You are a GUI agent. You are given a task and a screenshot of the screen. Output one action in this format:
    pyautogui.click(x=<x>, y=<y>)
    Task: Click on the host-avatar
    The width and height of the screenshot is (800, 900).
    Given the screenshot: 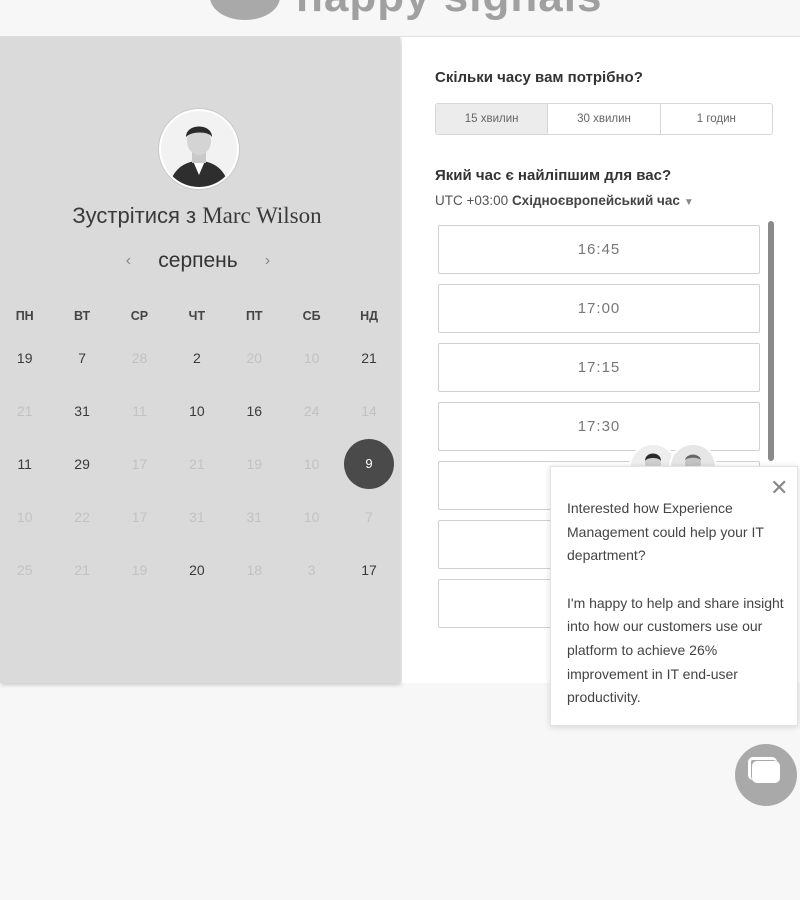 What is the action you would take?
    pyautogui.click(x=199, y=149)
    